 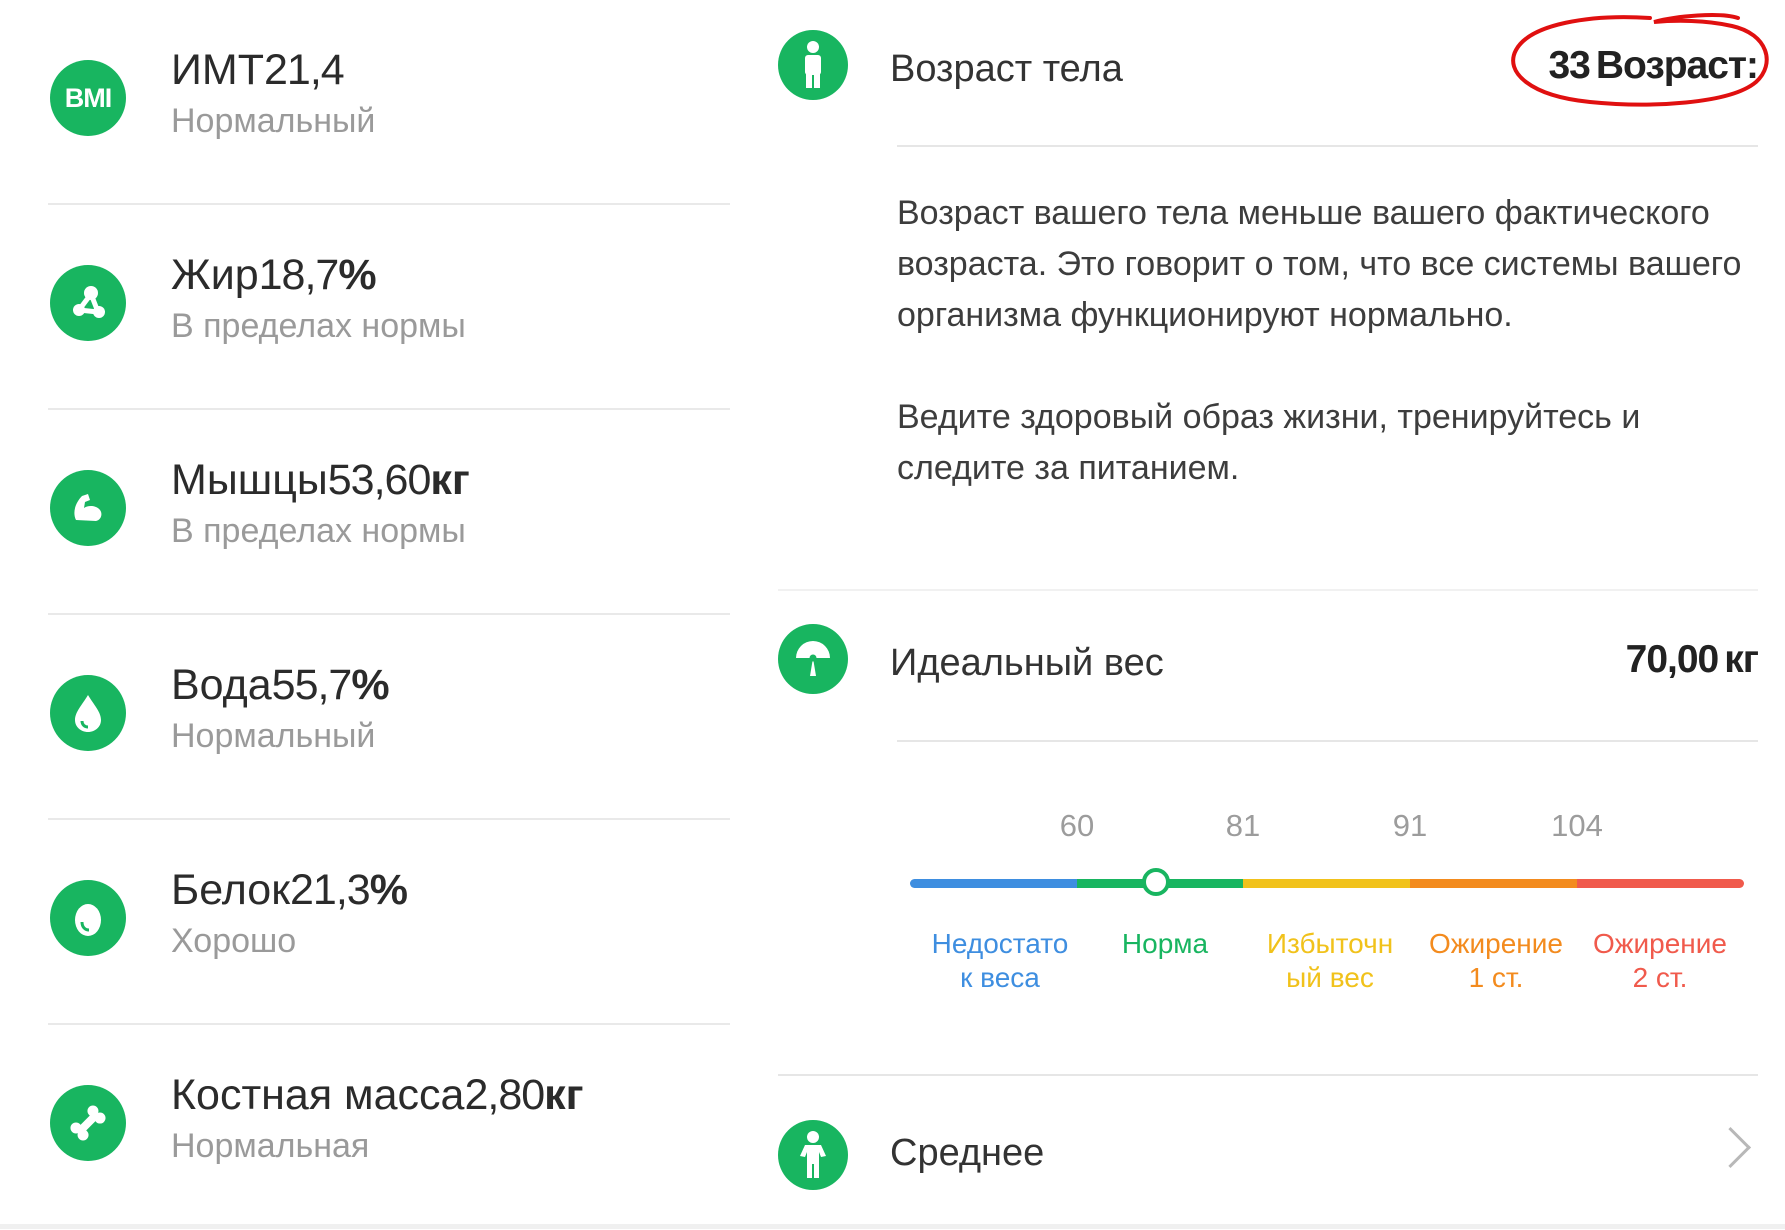 I want to click on muscle-icon, so click(x=88, y=508).